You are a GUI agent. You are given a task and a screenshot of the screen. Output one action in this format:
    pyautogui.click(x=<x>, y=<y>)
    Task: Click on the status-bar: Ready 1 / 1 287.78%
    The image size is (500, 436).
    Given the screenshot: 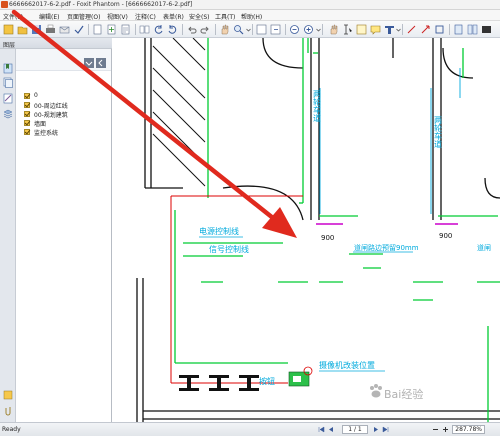 What is the action you would take?
    pyautogui.click(x=250, y=429)
    